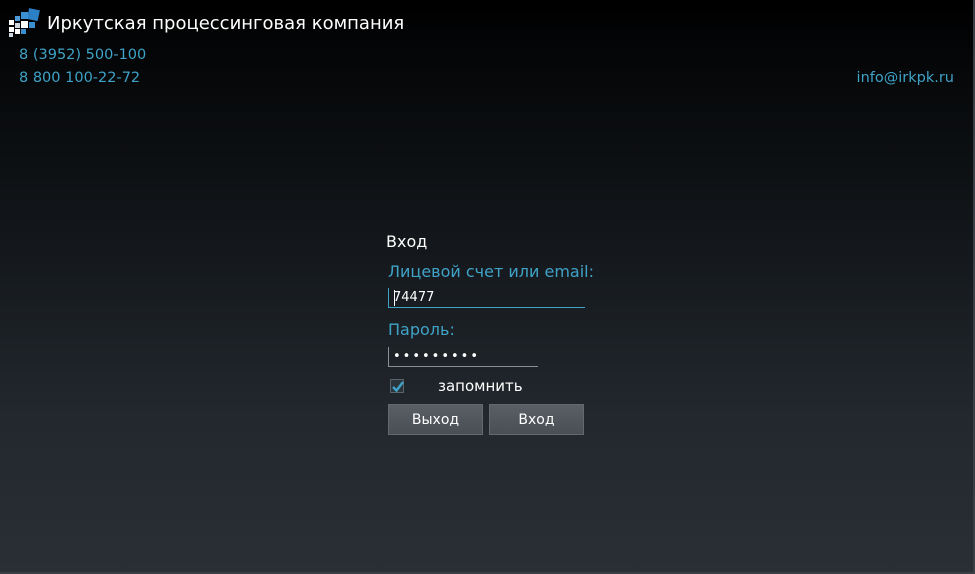 The width and height of the screenshot is (975, 574). Describe the element at coordinates (905, 78) in the screenshot. I see `contact-email: info@irkpk.ru` at that location.